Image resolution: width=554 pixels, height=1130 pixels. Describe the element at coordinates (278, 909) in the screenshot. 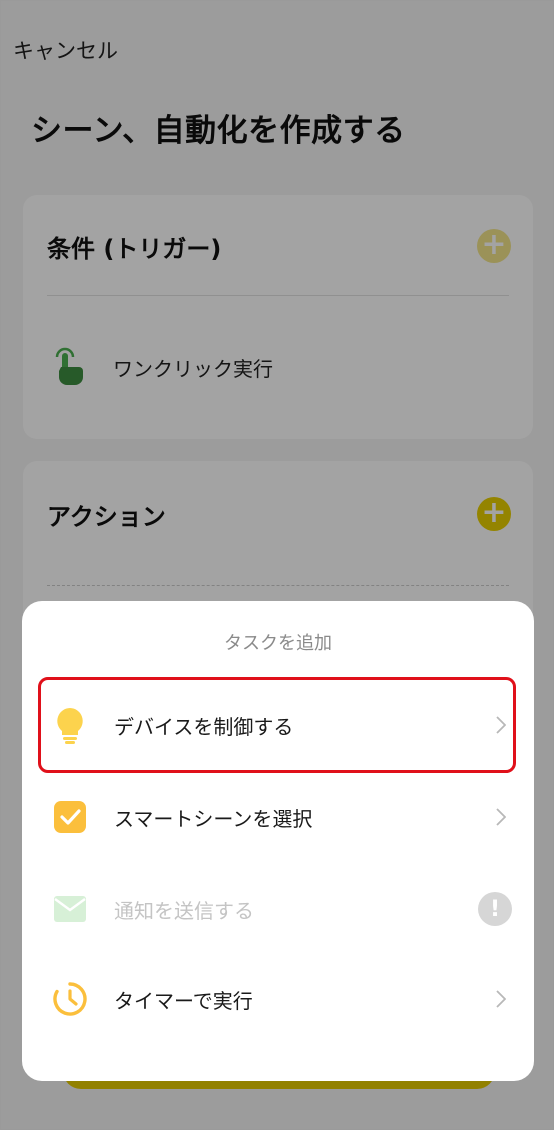

I see `option-send-notification: 通知を送信する !` at that location.